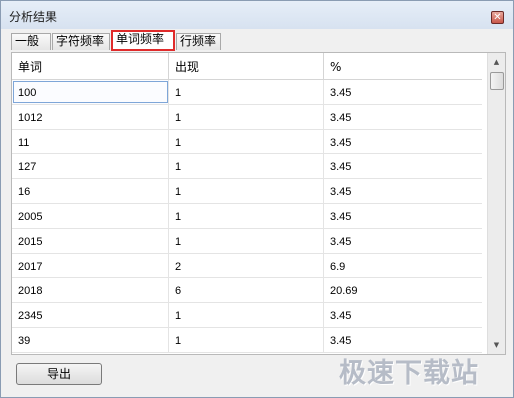  What do you see at coordinates (143, 40) in the screenshot?
I see `tab-word-frequency: 单词频率` at bounding box center [143, 40].